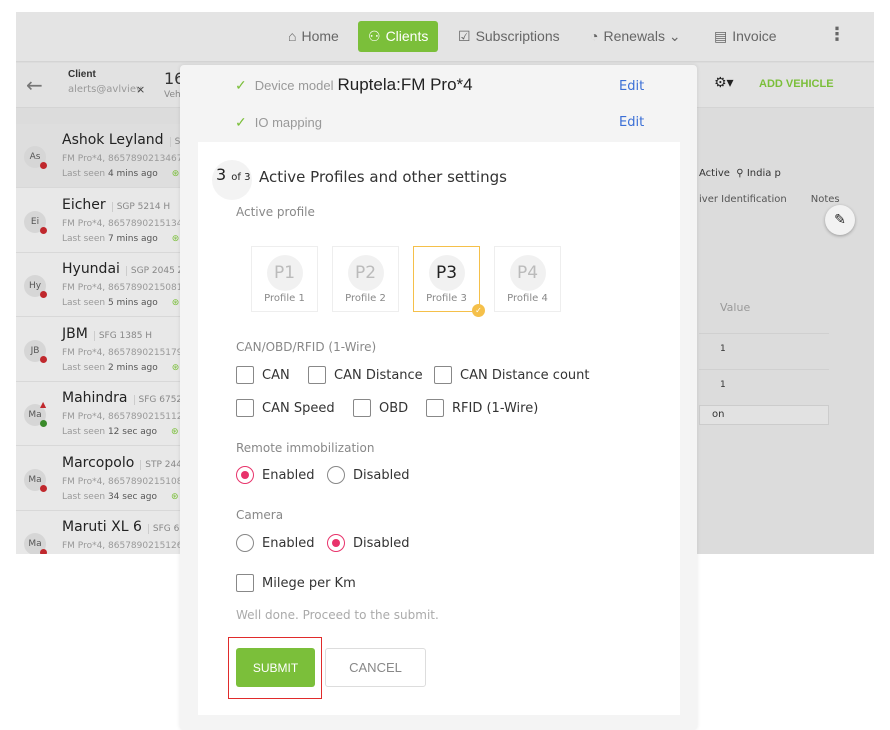 Image resolution: width=890 pixels, height=730 pixels. I want to click on immobilization-disabled-radio: Disabled, so click(368, 475).